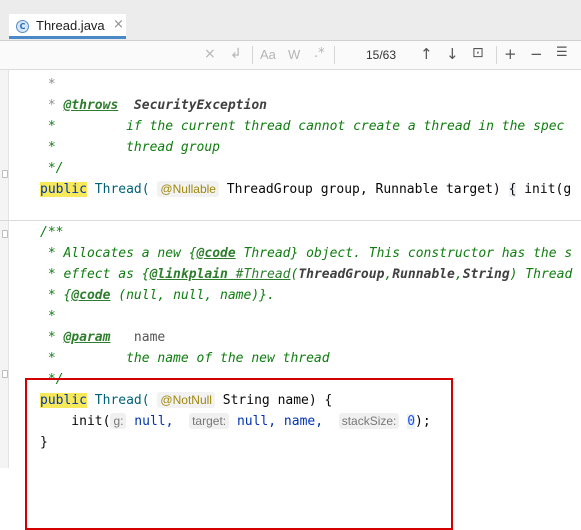 The height and width of the screenshot is (530, 581). I want to click on inlay-annotation: @Nullable, so click(188, 189).